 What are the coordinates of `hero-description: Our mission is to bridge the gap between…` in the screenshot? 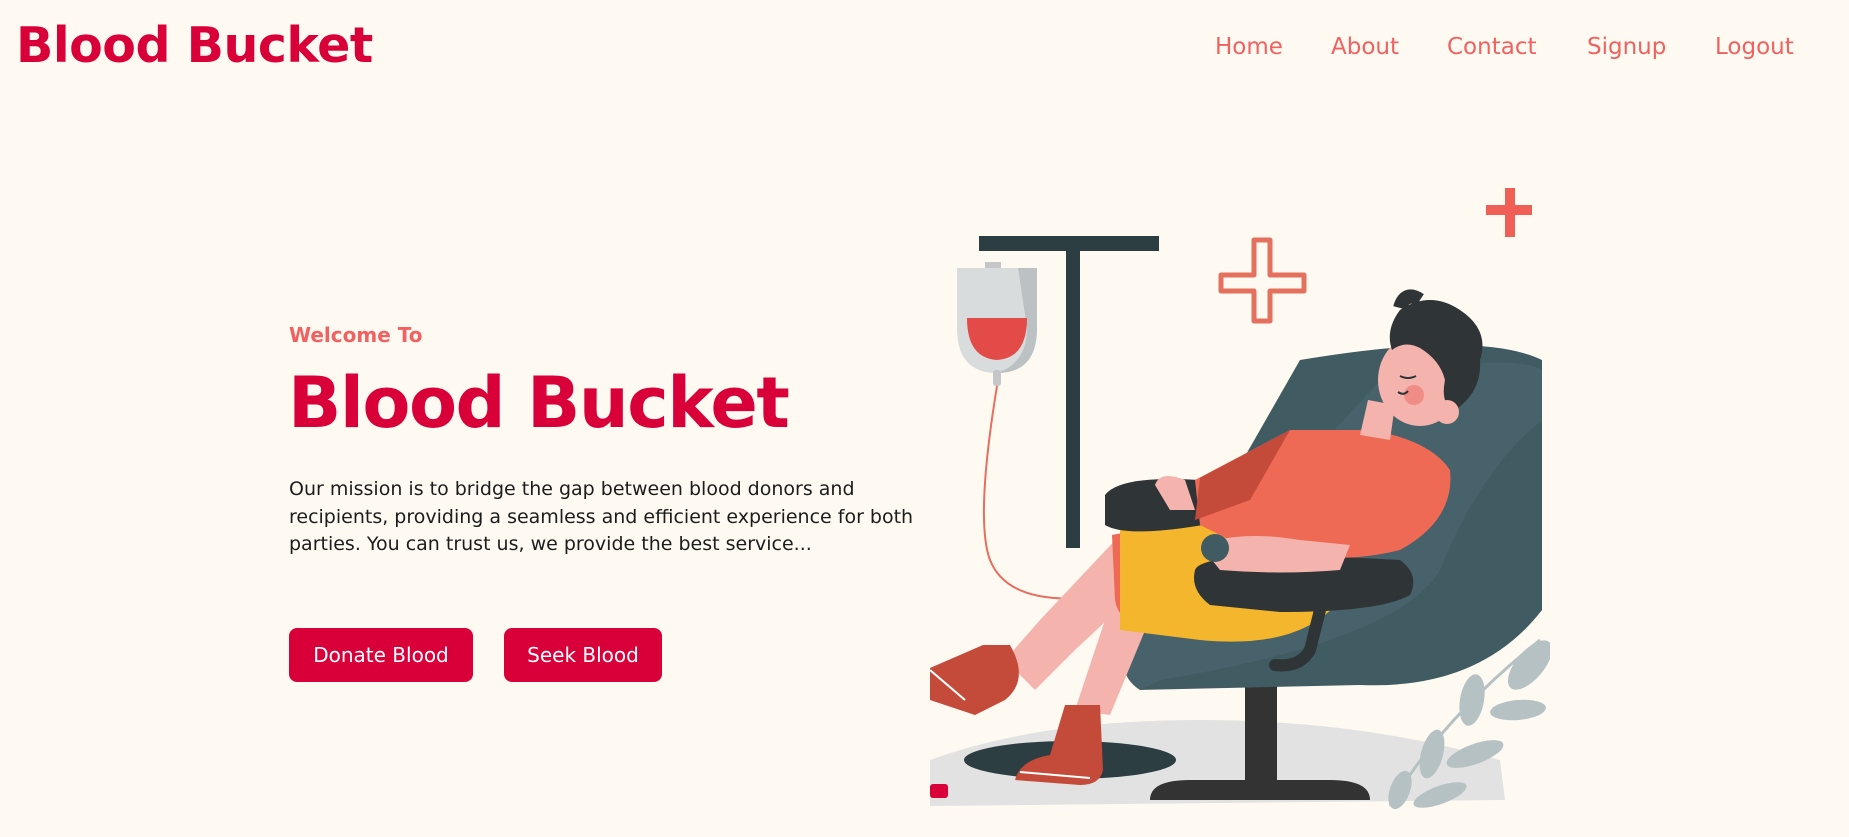 It's located at (601, 516).